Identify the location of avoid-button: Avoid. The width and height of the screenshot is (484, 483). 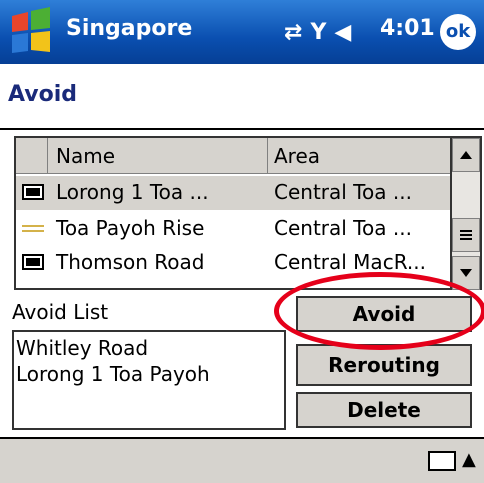
(384, 314).